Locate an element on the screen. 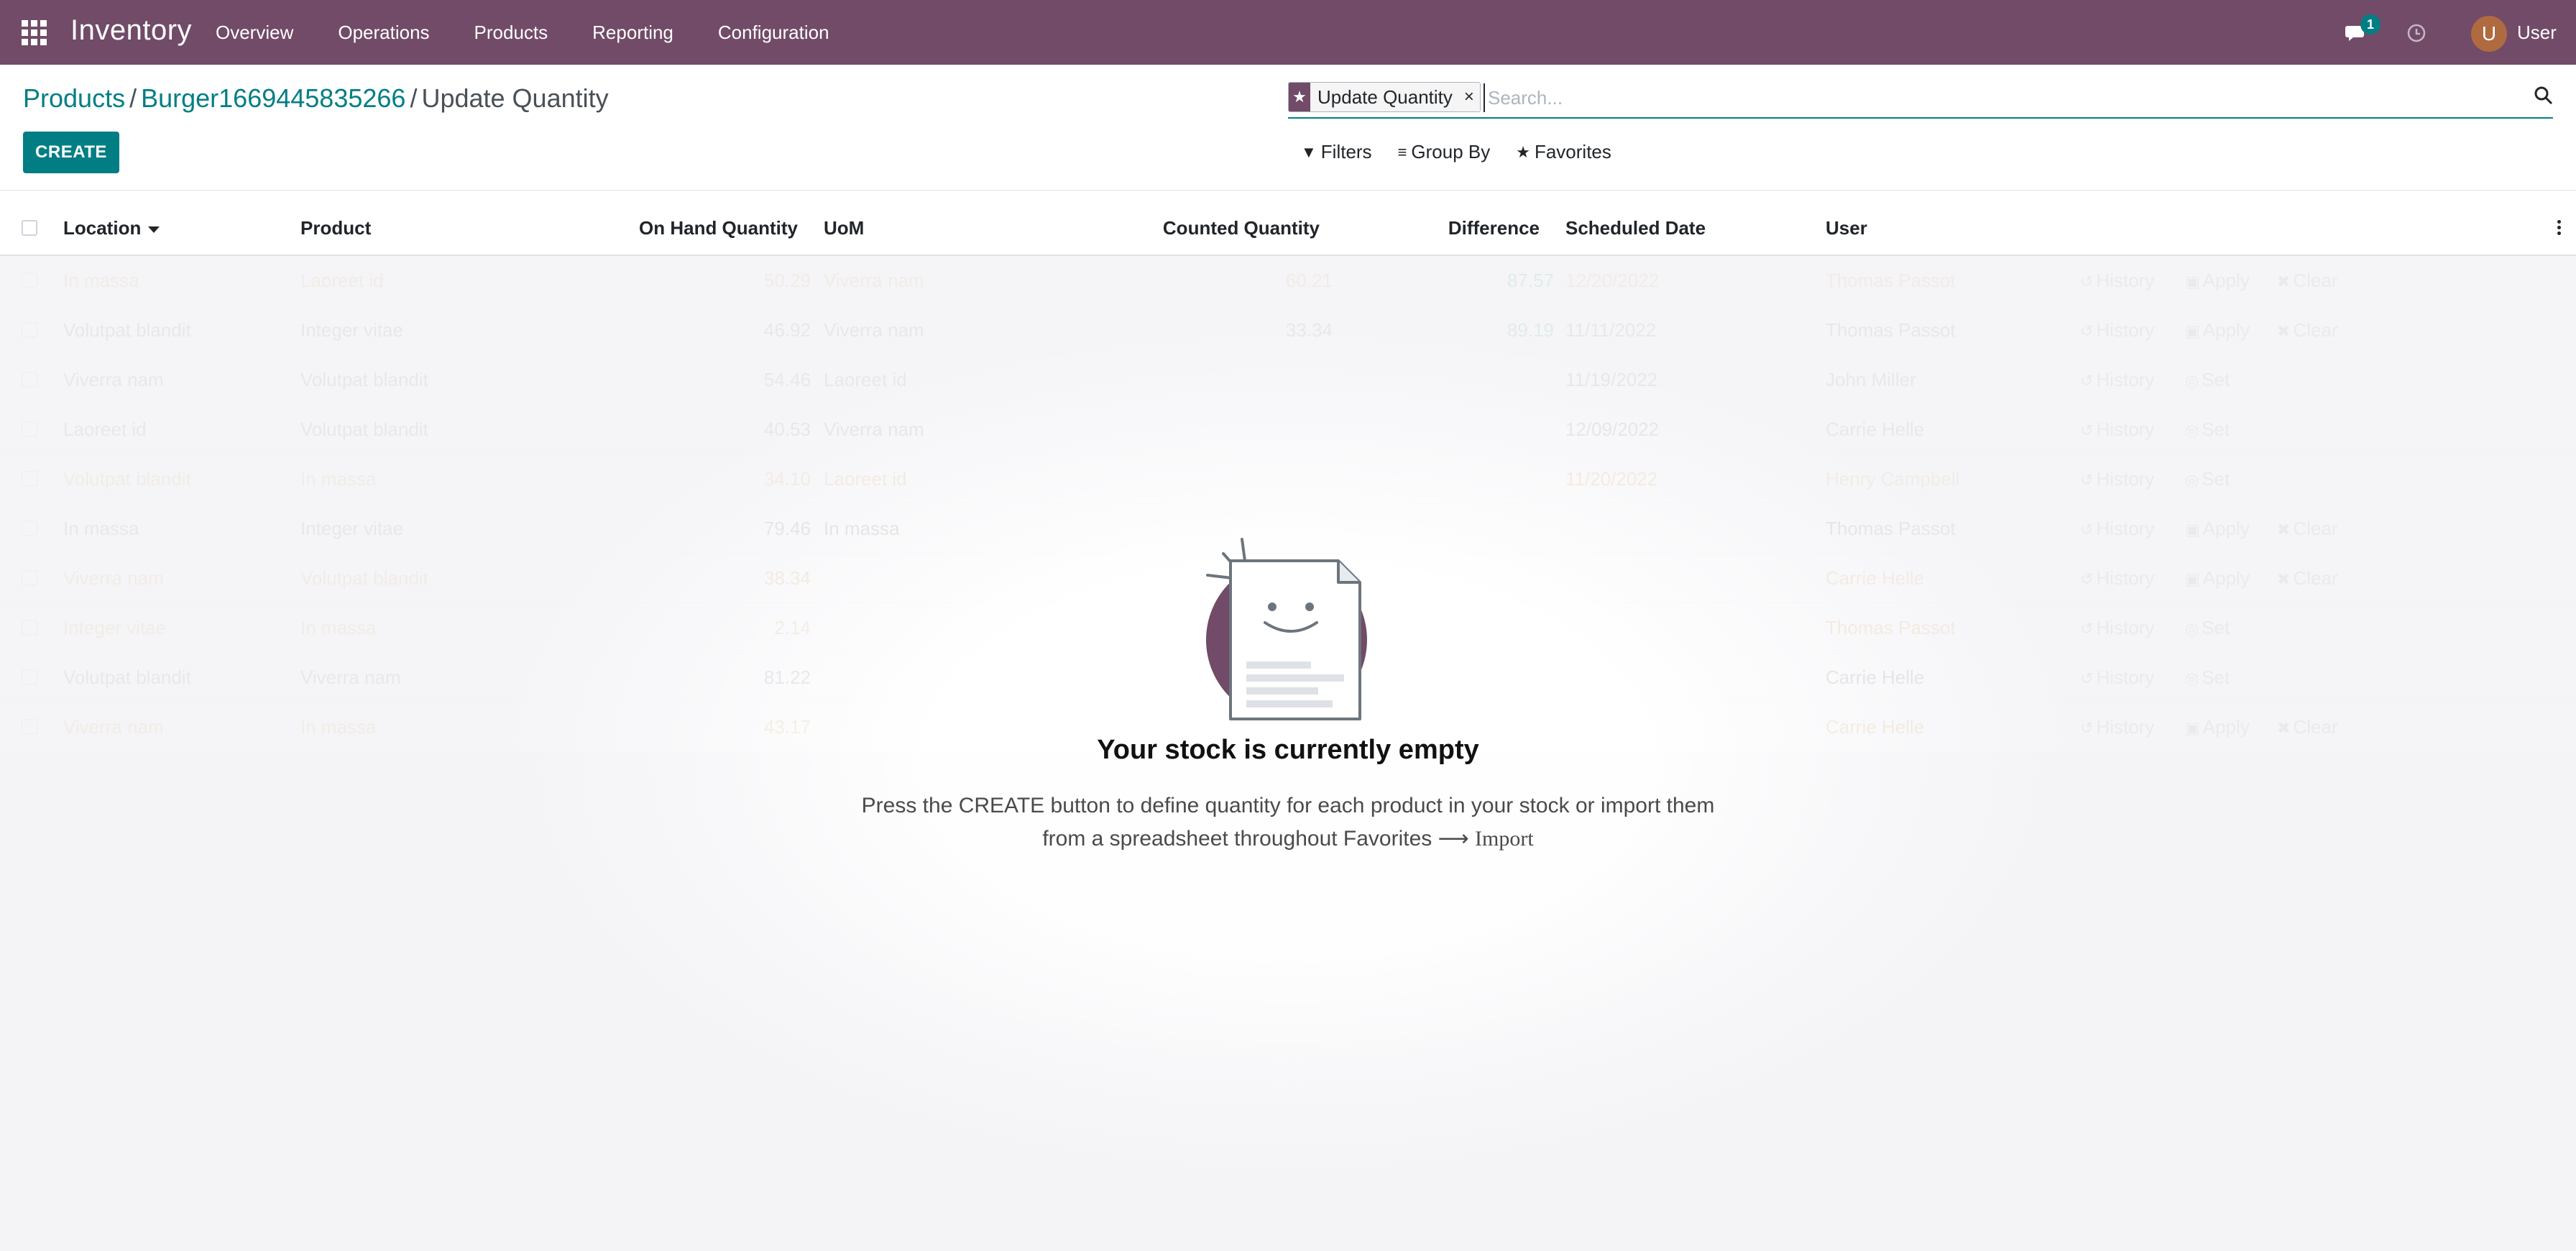  search-options: ▼ Filters ≡ Group By ★ Favorites is located at coordinates (1469, 152).